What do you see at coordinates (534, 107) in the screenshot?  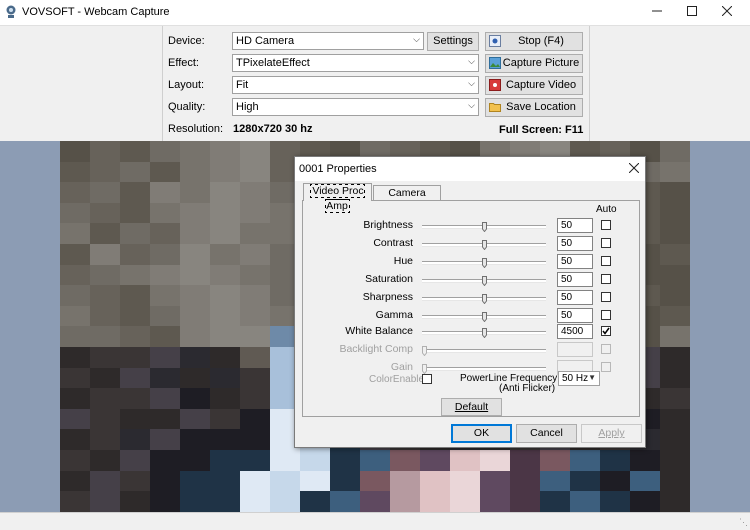 I see `save-location-button: Save Location` at bounding box center [534, 107].